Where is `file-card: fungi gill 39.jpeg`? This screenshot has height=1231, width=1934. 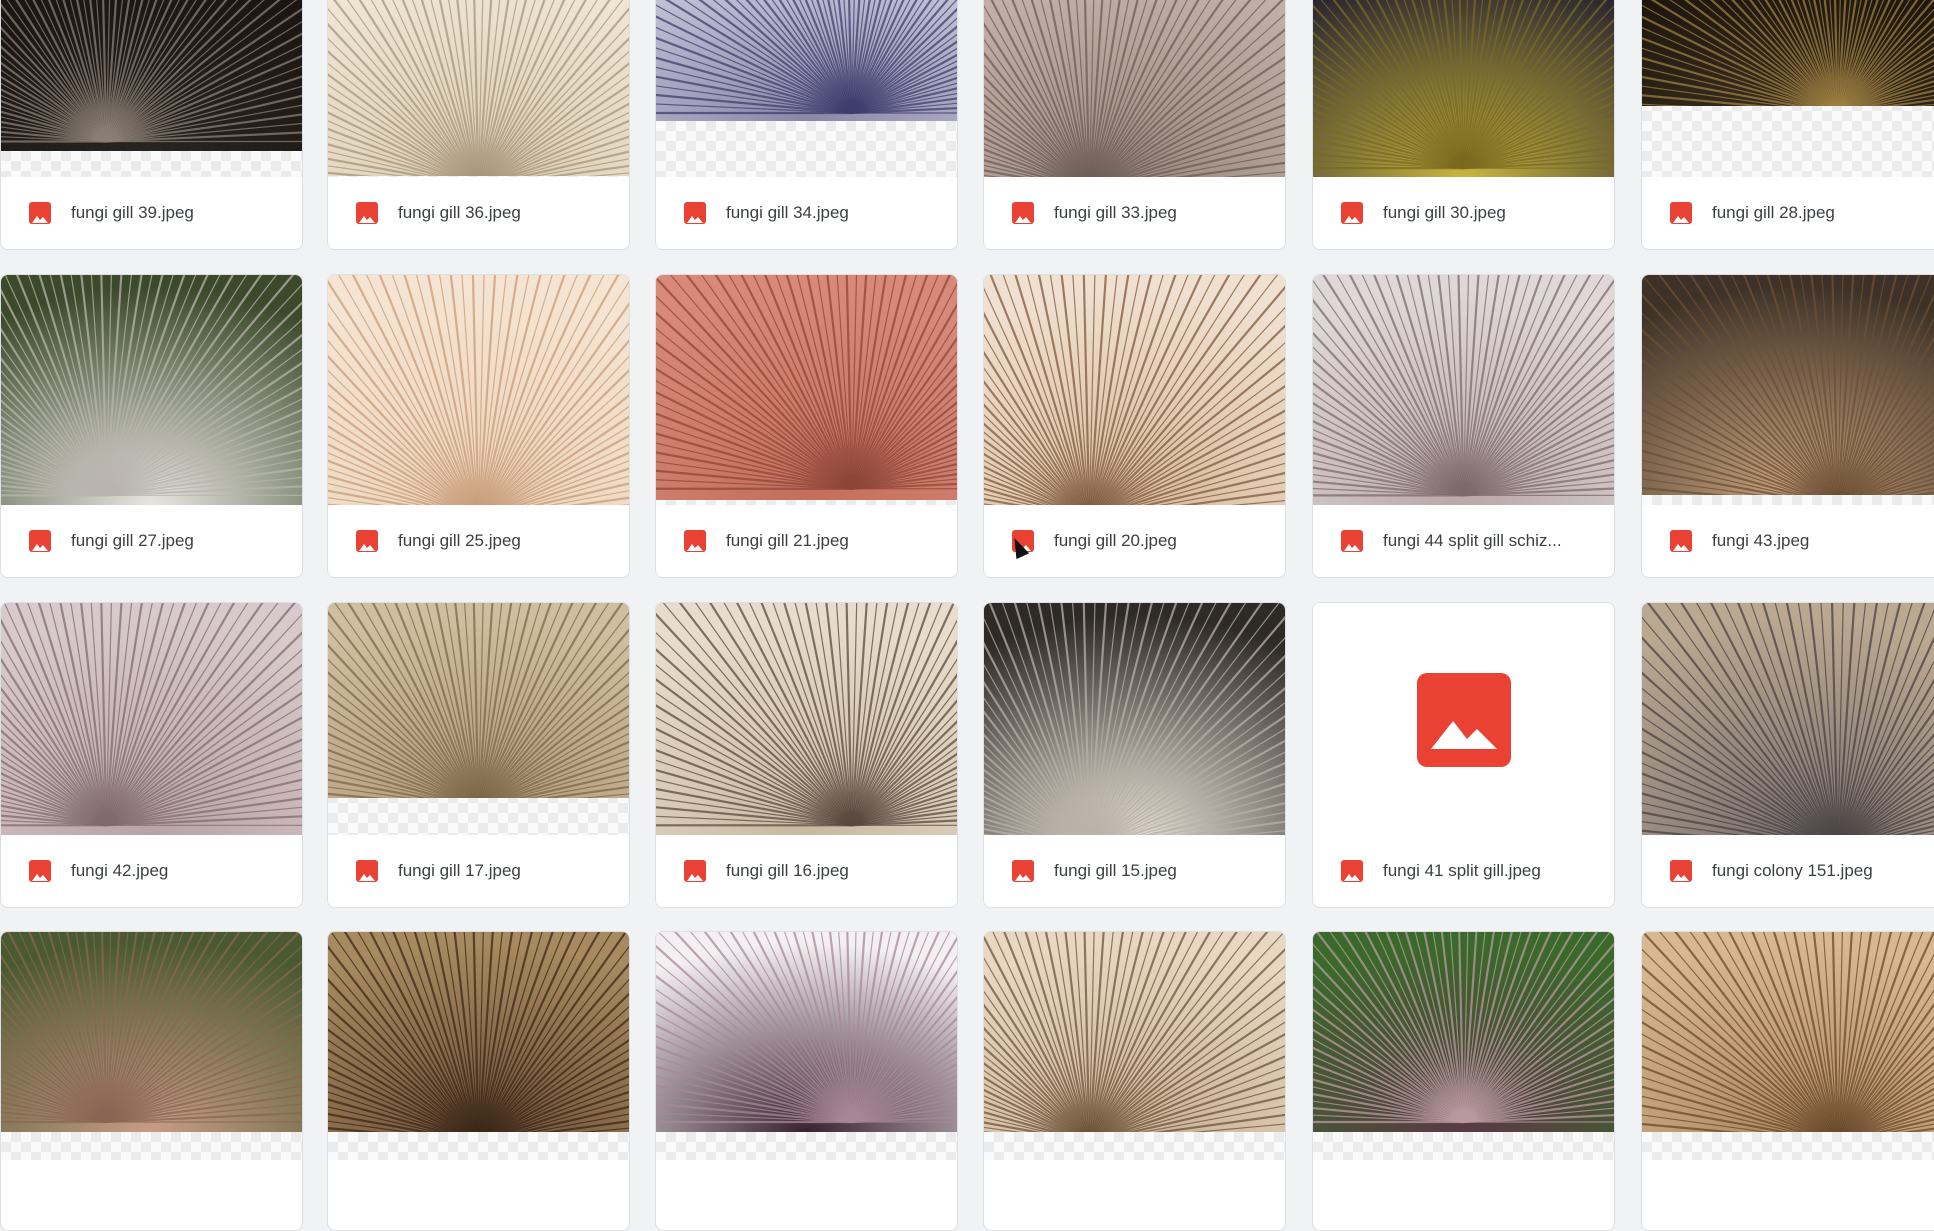
file-card: fungi gill 39.jpeg is located at coordinates (151, 125).